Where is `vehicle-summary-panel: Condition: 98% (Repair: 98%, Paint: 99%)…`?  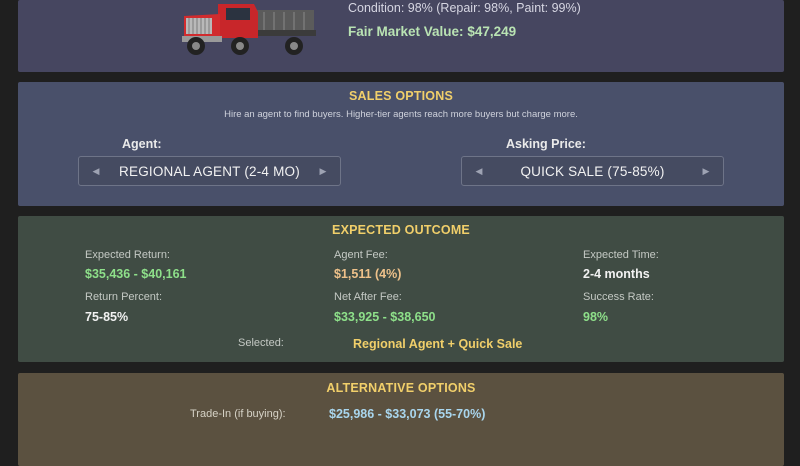
vehicle-summary-panel: Condition: 98% (Repair: 98%, Paint: 99%)… is located at coordinates (401, 36).